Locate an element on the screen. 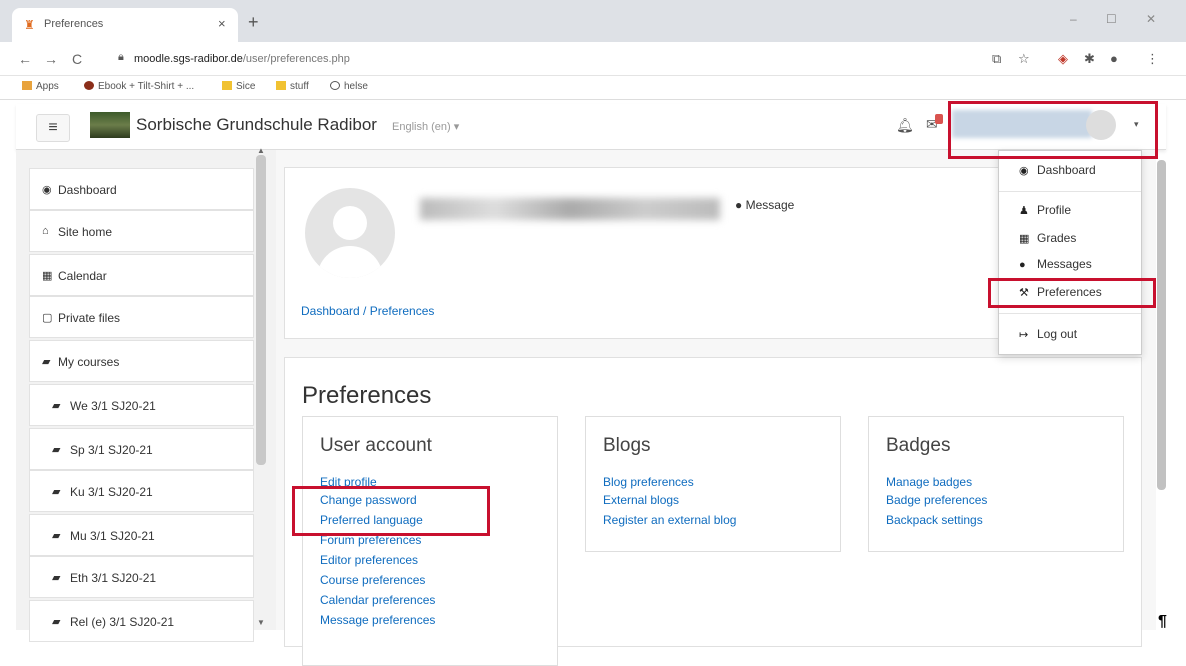 Image resolution: width=1186 pixels, height=666 pixels. register-external-blog-link: Register an external blog is located at coordinates (669, 520).